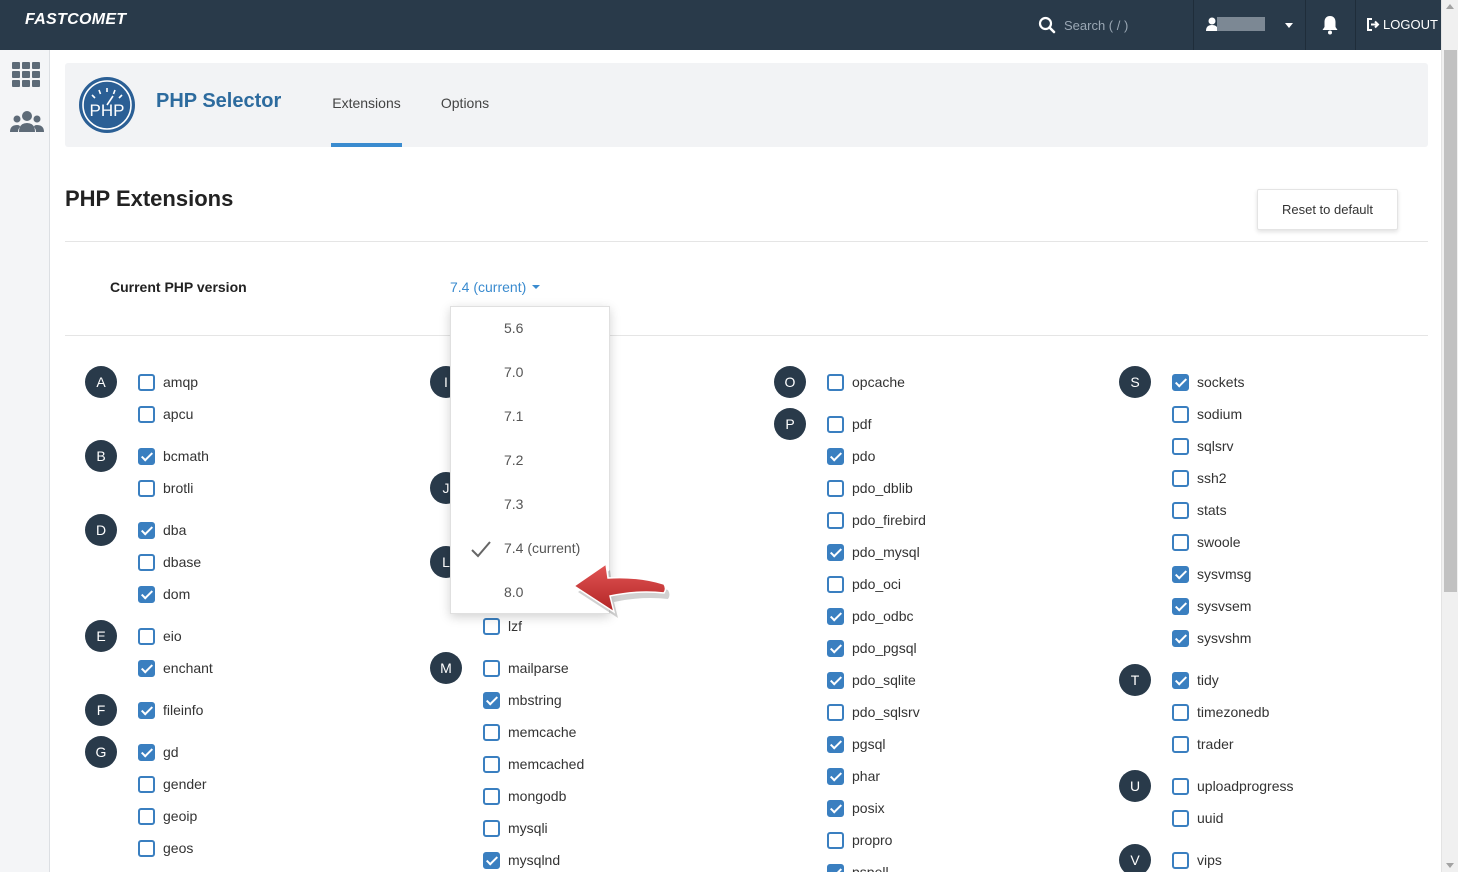 This screenshot has width=1458, height=872. What do you see at coordinates (172, 784) in the screenshot?
I see `extension-item-gender: gender` at bounding box center [172, 784].